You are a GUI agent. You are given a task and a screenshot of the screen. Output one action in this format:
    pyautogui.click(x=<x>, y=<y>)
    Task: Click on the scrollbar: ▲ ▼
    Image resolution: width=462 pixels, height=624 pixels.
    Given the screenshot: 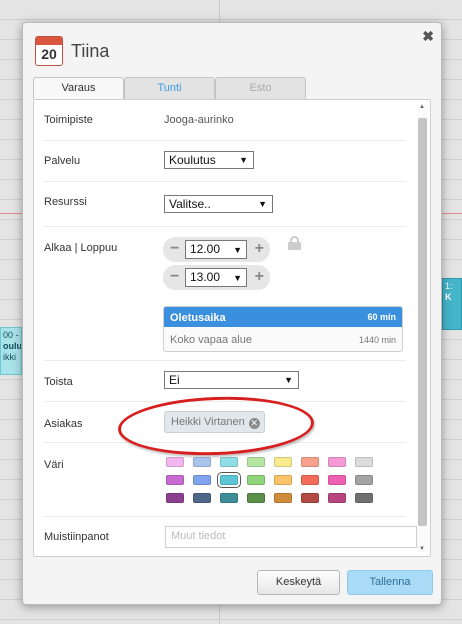 What is the action you would take?
    pyautogui.click(x=422, y=328)
    